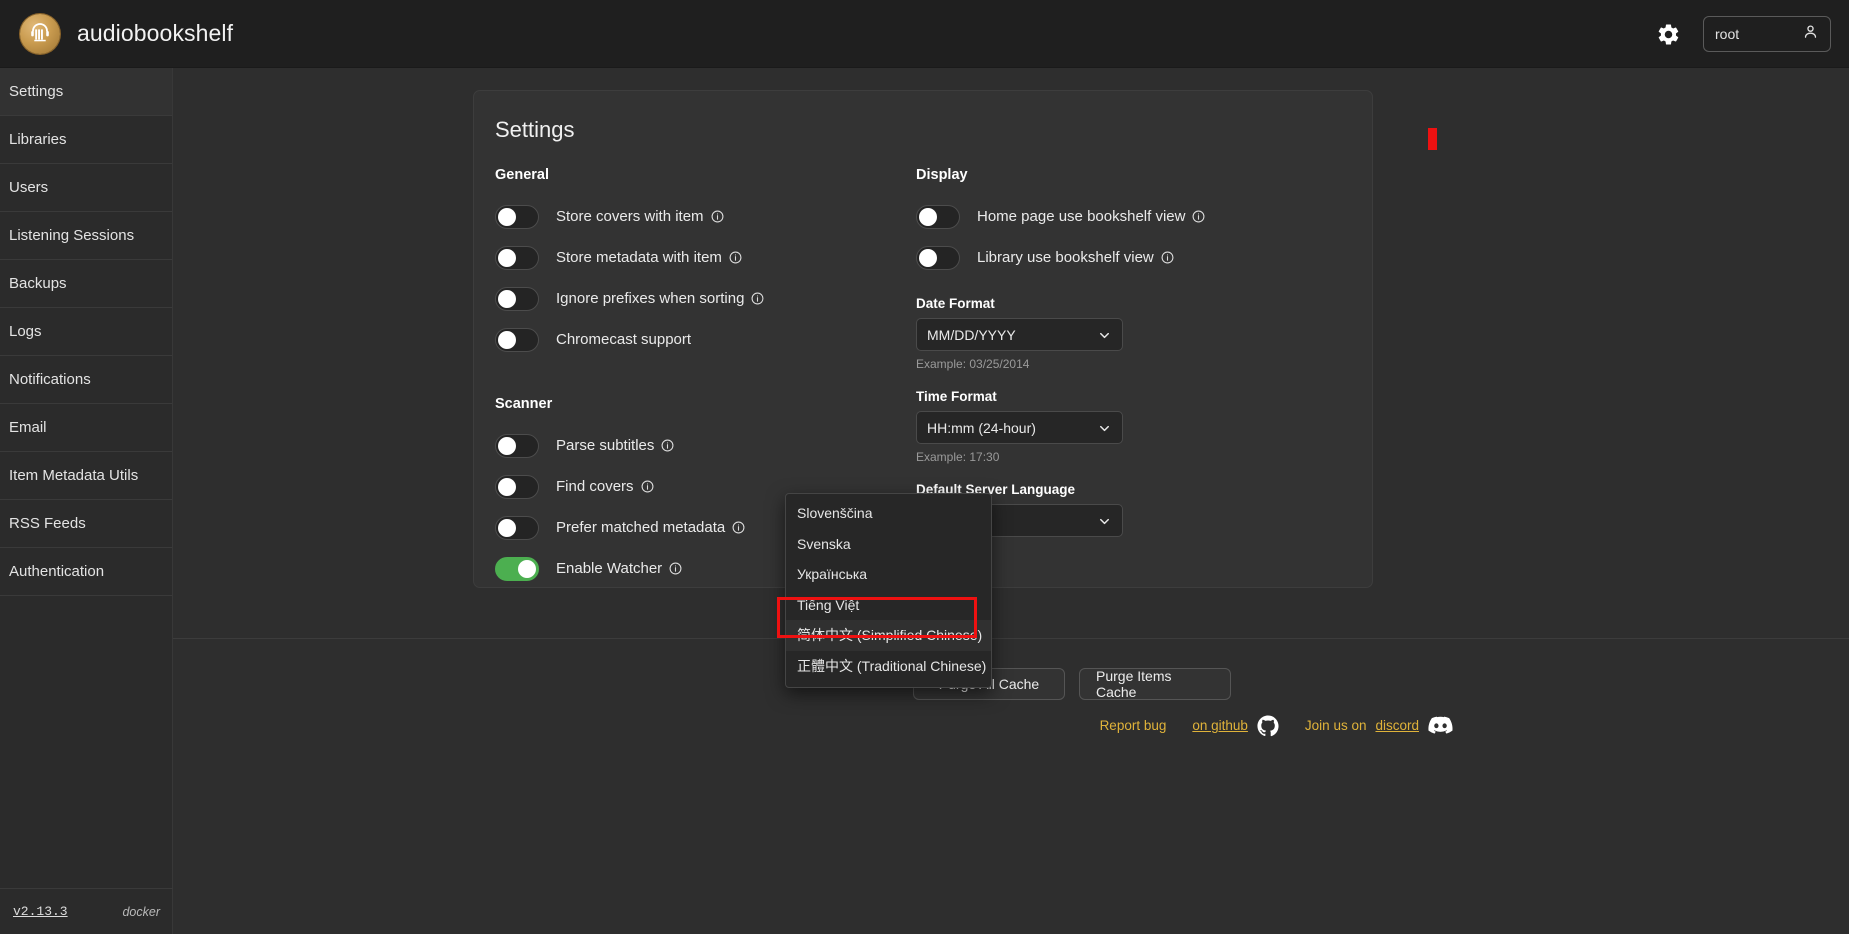 Image resolution: width=1849 pixels, height=934 pixels. Describe the element at coordinates (1440, 725) in the screenshot. I see `discord-icon` at that location.